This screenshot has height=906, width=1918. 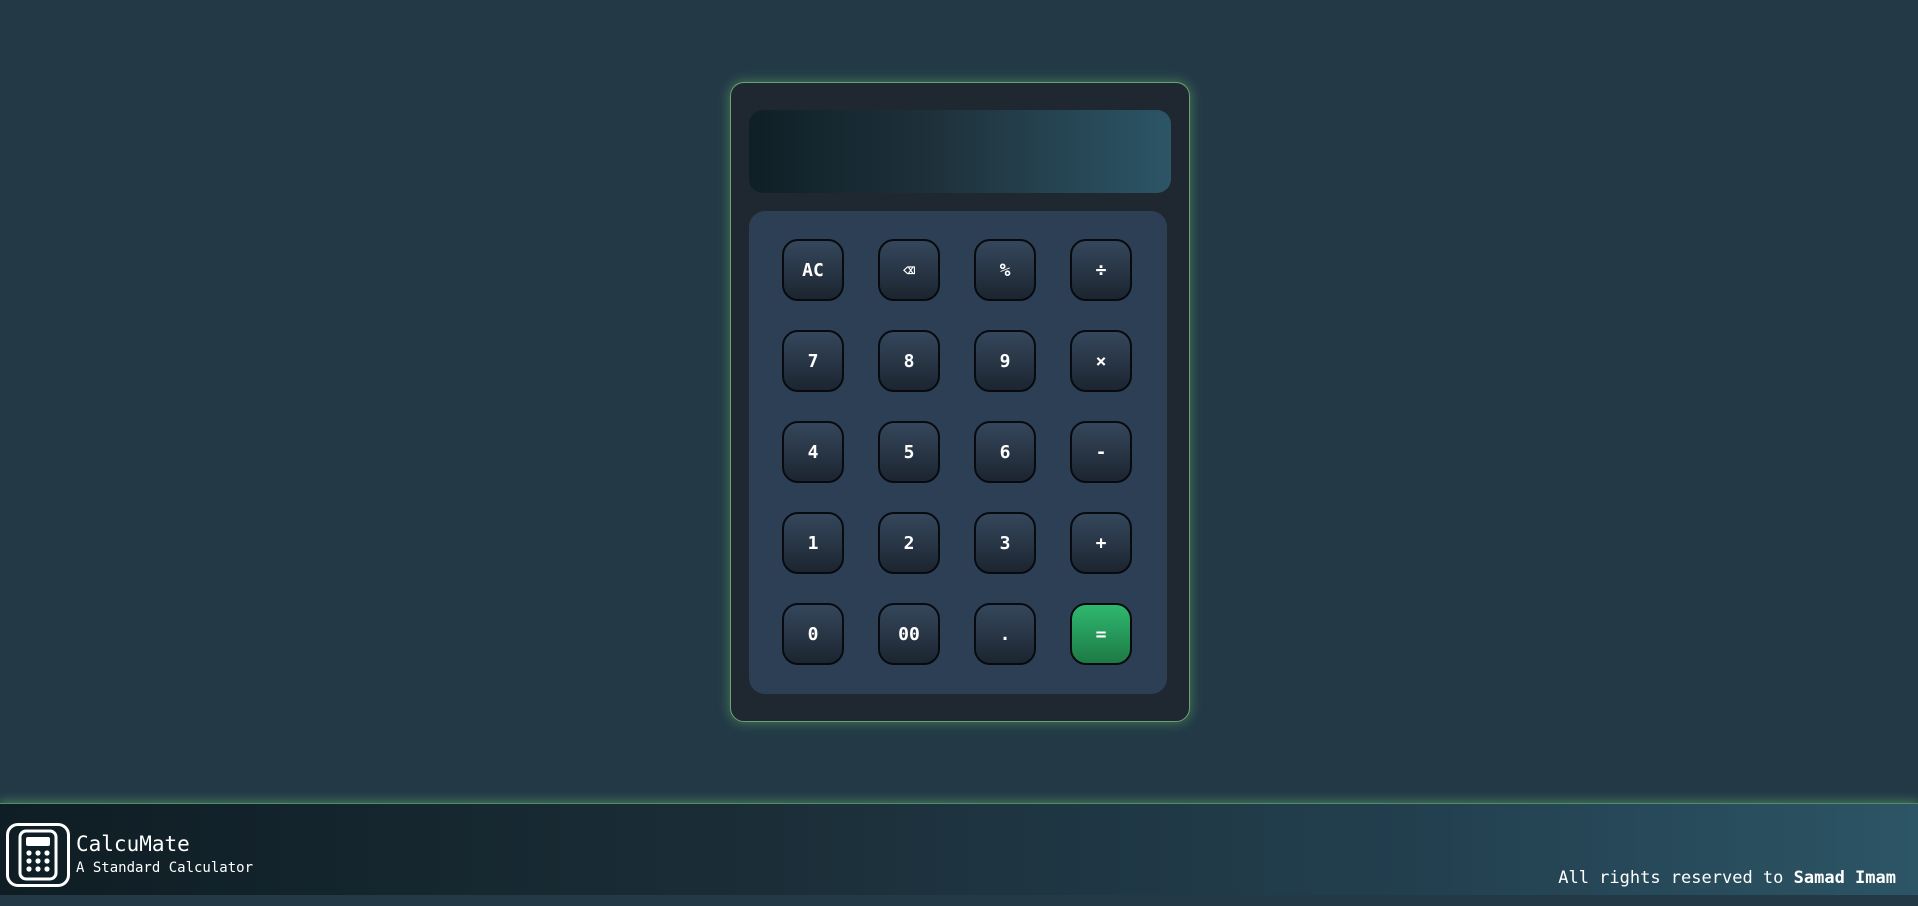 I want to click on digit-5-button: 5, so click(x=909, y=452).